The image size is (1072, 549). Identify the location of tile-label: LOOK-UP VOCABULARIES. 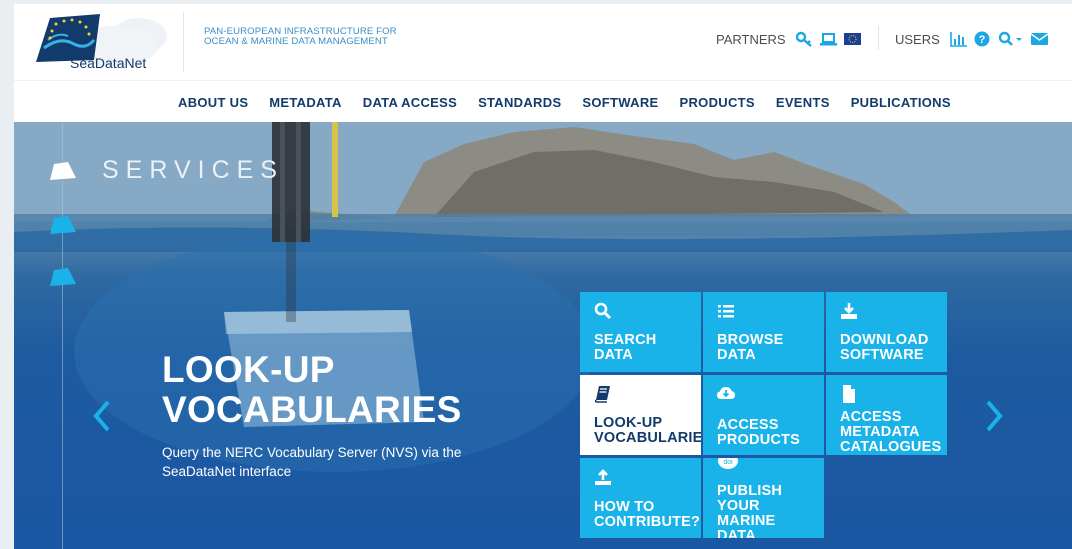
(647, 431).